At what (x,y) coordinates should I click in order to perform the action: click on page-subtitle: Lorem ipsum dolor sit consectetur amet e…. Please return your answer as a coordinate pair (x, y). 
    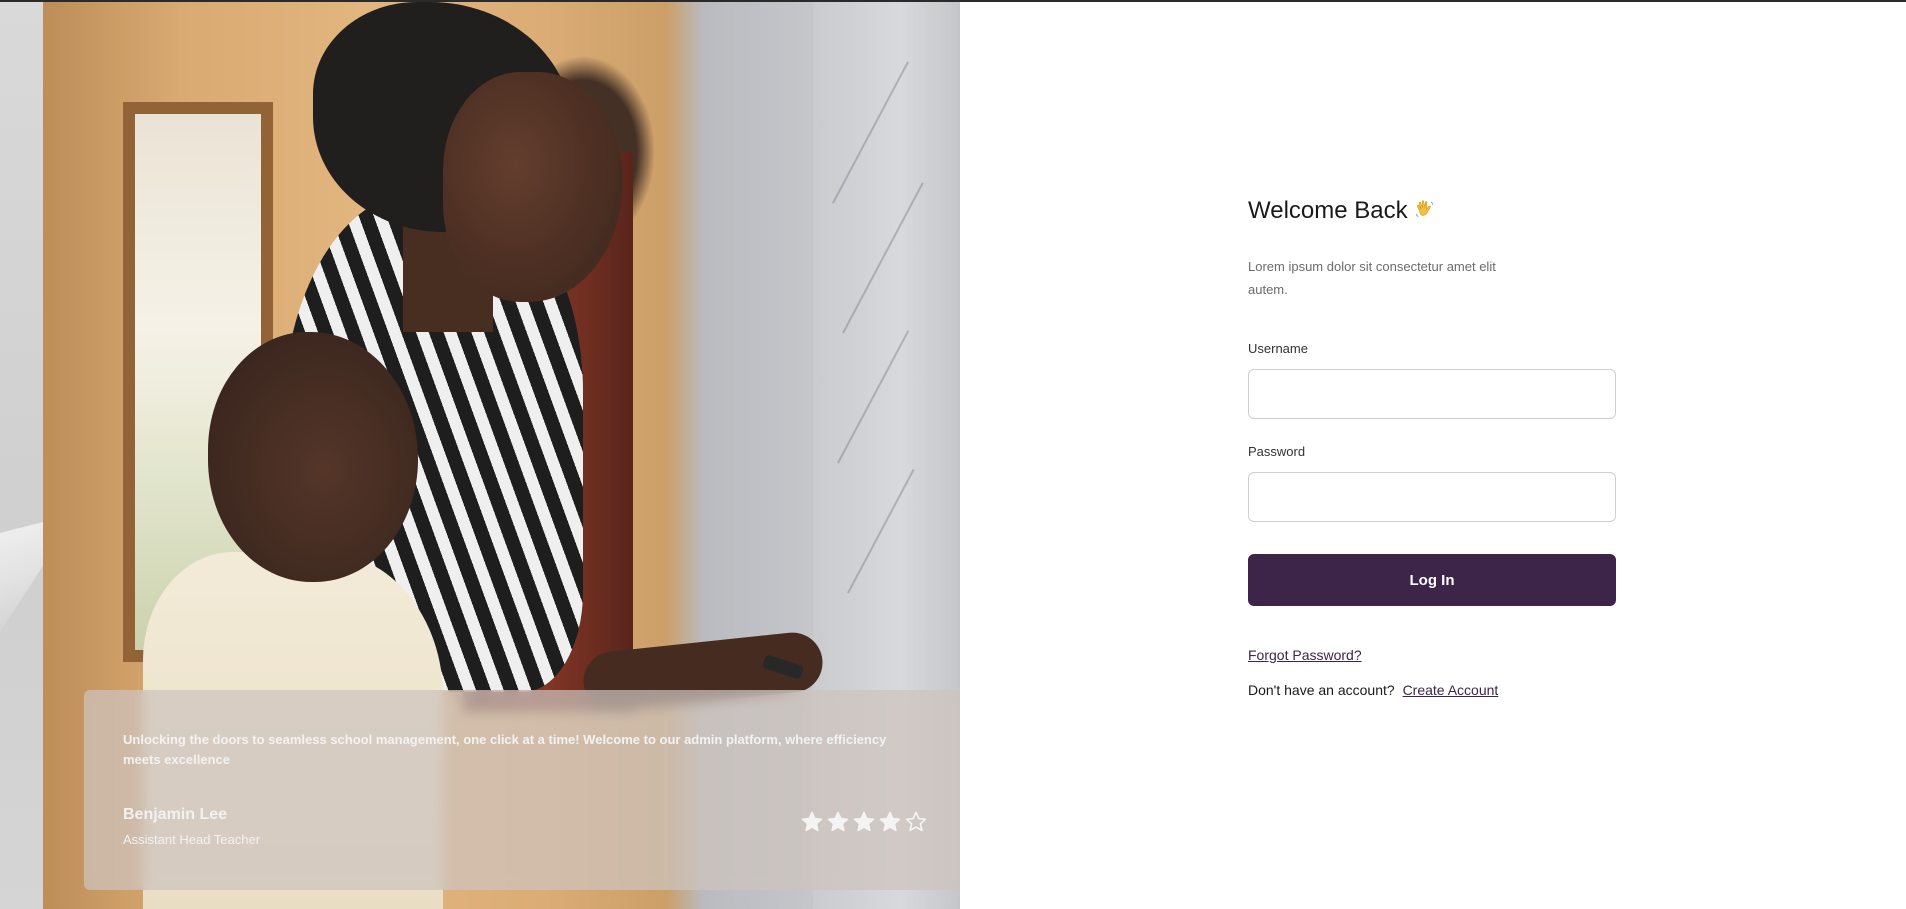
    Looking at the image, I should click on (1372, 278).